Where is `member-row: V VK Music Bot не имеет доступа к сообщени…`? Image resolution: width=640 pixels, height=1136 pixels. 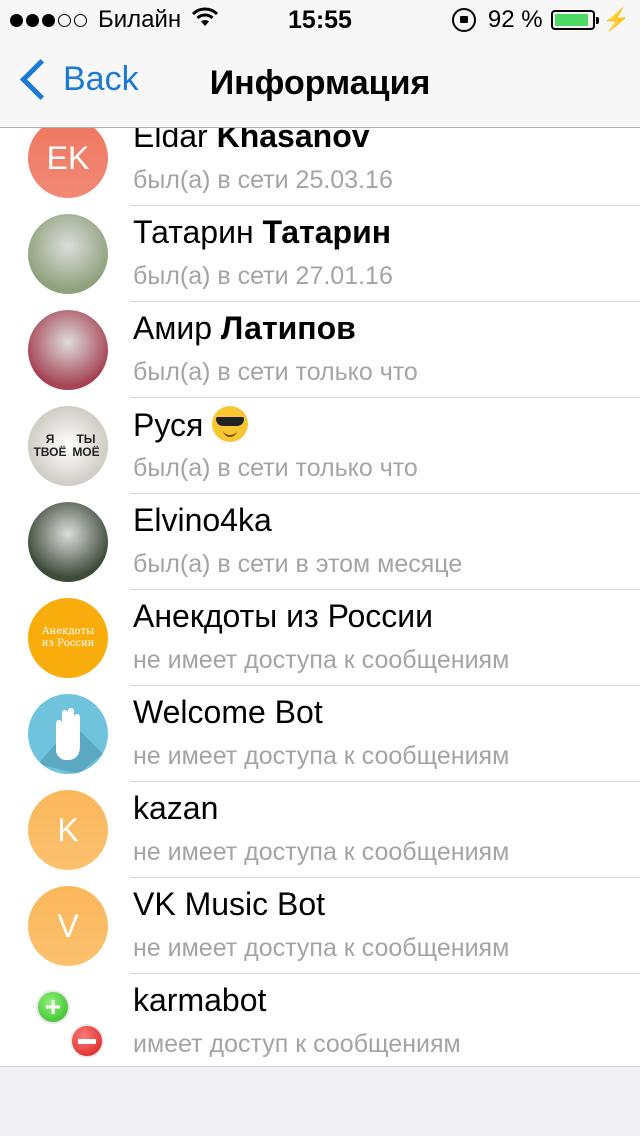
member-row: V VK Music Bot не имеет доступа к сообщени… is located at coordinates (320, 926).